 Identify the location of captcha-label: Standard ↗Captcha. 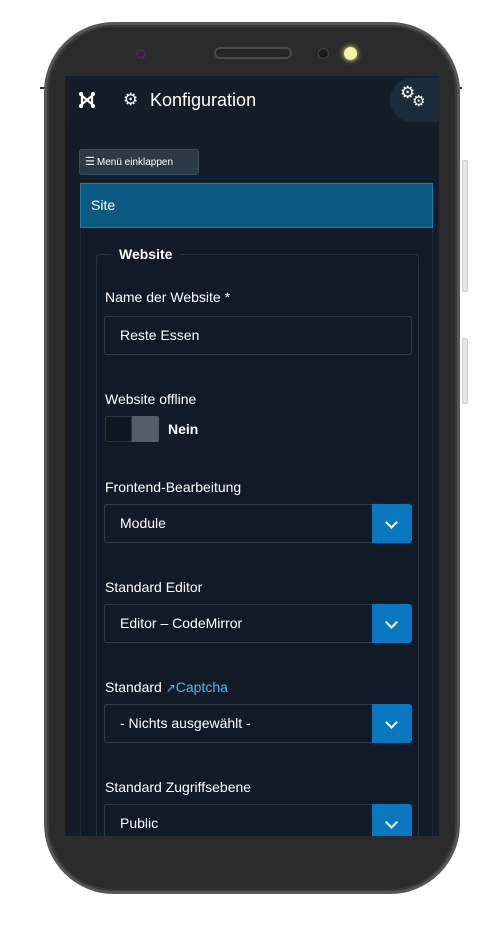
(166, 687).